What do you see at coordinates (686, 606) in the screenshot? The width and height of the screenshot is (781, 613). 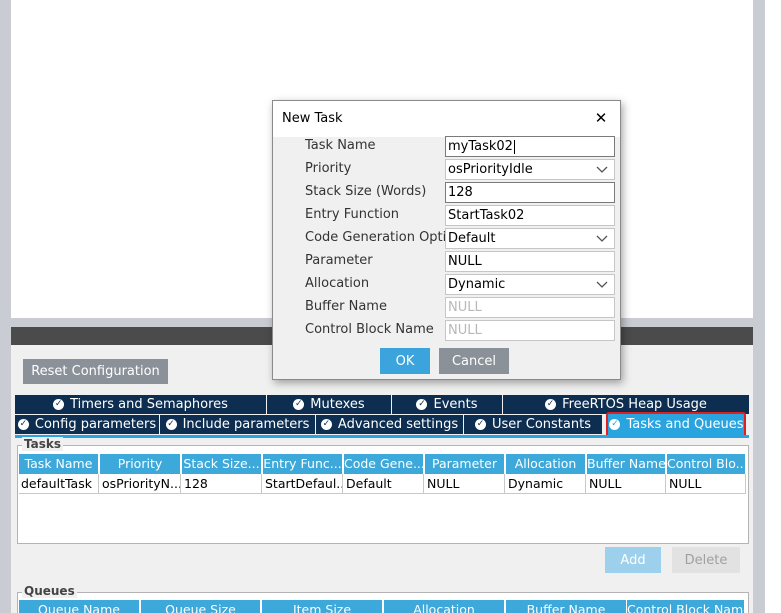 I see `queues-column-header: Control Block Name` at bounding box center [686, 606].